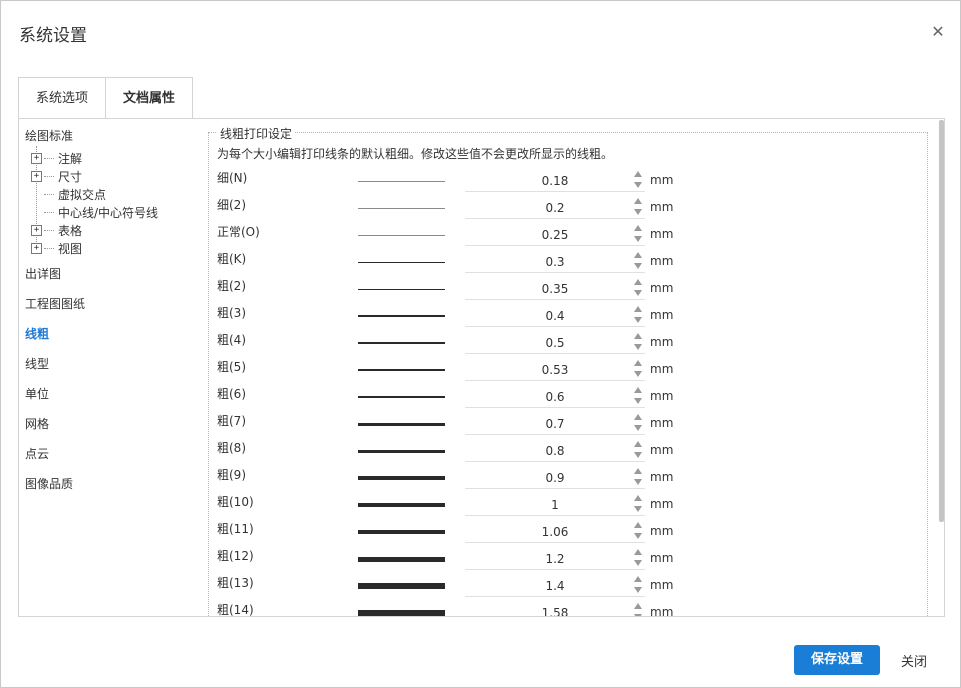  I want to click on vertical-scrollbar, so click(941, 321).